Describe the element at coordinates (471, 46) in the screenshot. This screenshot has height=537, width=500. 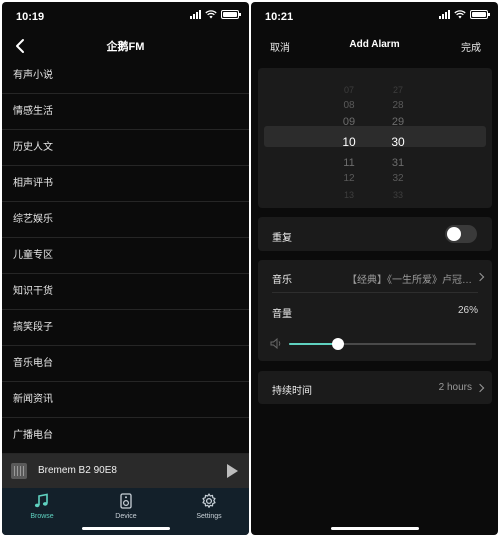
I see `done-button: 完成` at that location.